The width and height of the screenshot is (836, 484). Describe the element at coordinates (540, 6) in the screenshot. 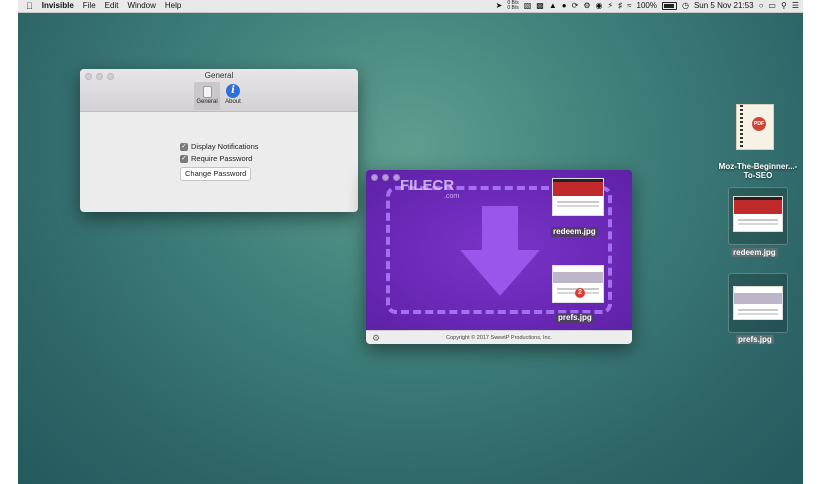

I see `chart-bars-icon: ▩` at that location.